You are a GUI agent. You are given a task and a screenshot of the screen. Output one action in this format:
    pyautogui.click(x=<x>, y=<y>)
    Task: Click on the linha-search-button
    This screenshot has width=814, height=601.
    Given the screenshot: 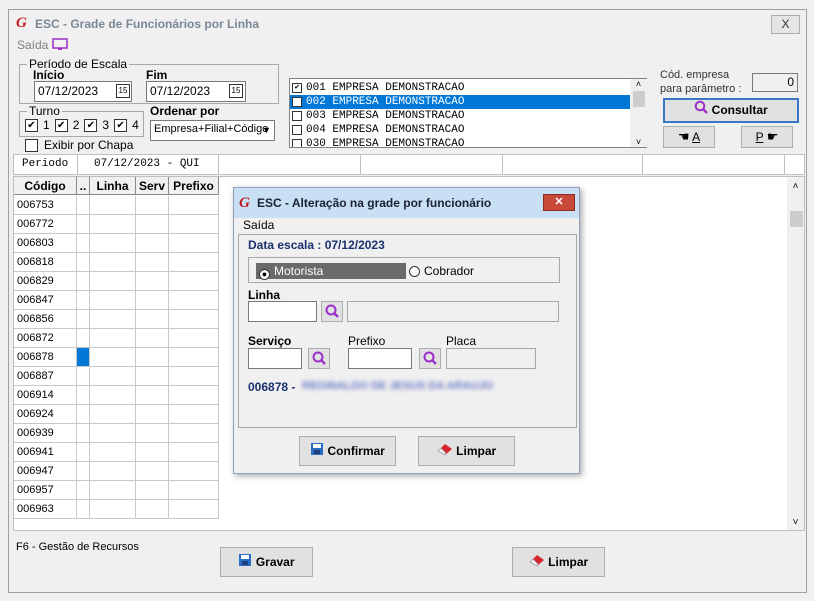 What is the action you would take?
    pyautogui.click(x=332, y=311)
    